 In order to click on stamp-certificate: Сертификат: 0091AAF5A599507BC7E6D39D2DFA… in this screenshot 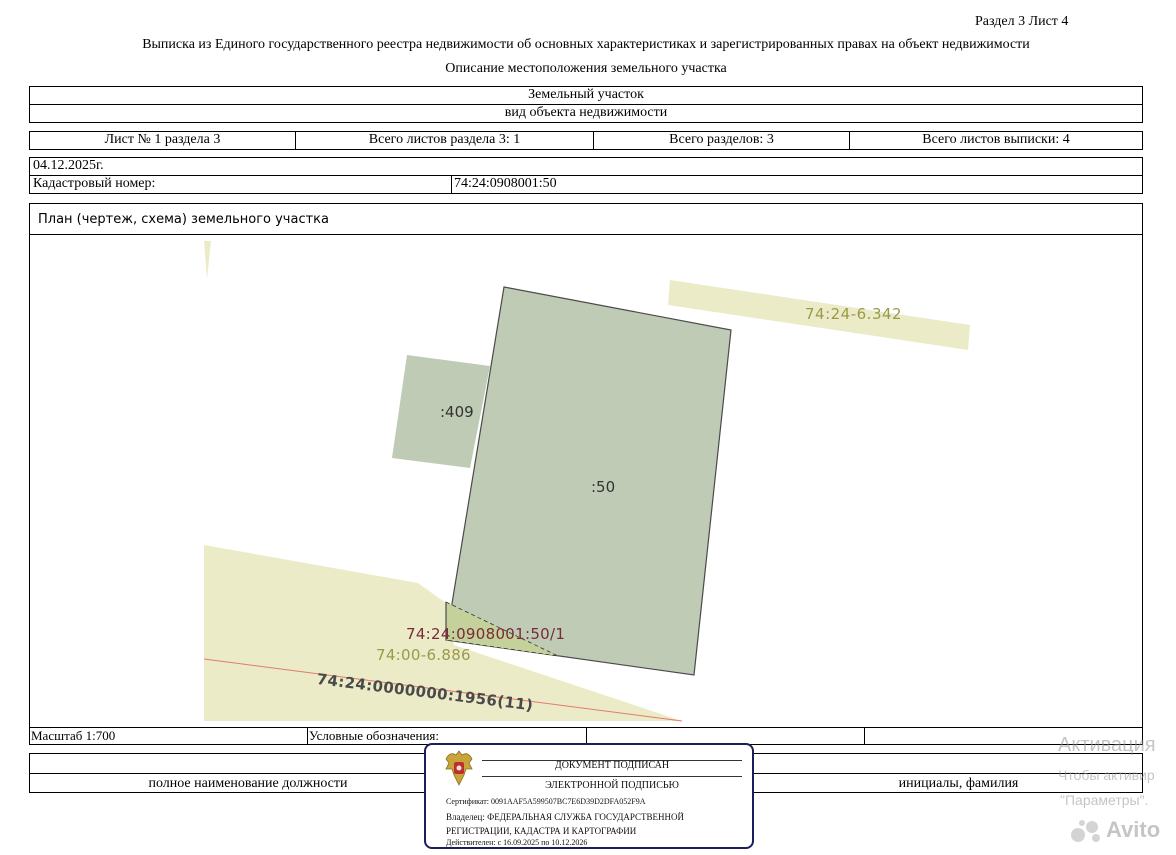, I will do `click(546, 801)`.